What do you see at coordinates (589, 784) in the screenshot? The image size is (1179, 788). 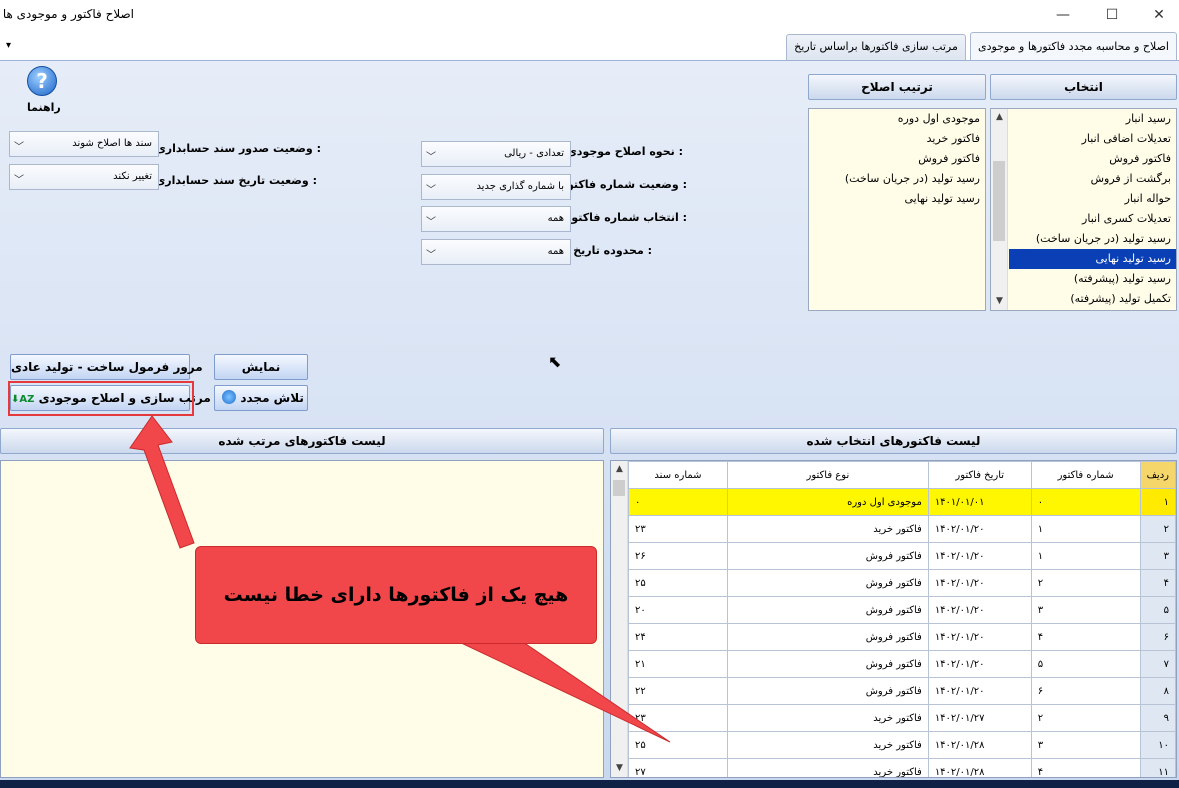 I see `taskbar-strip` at bounding box center [589, 784].